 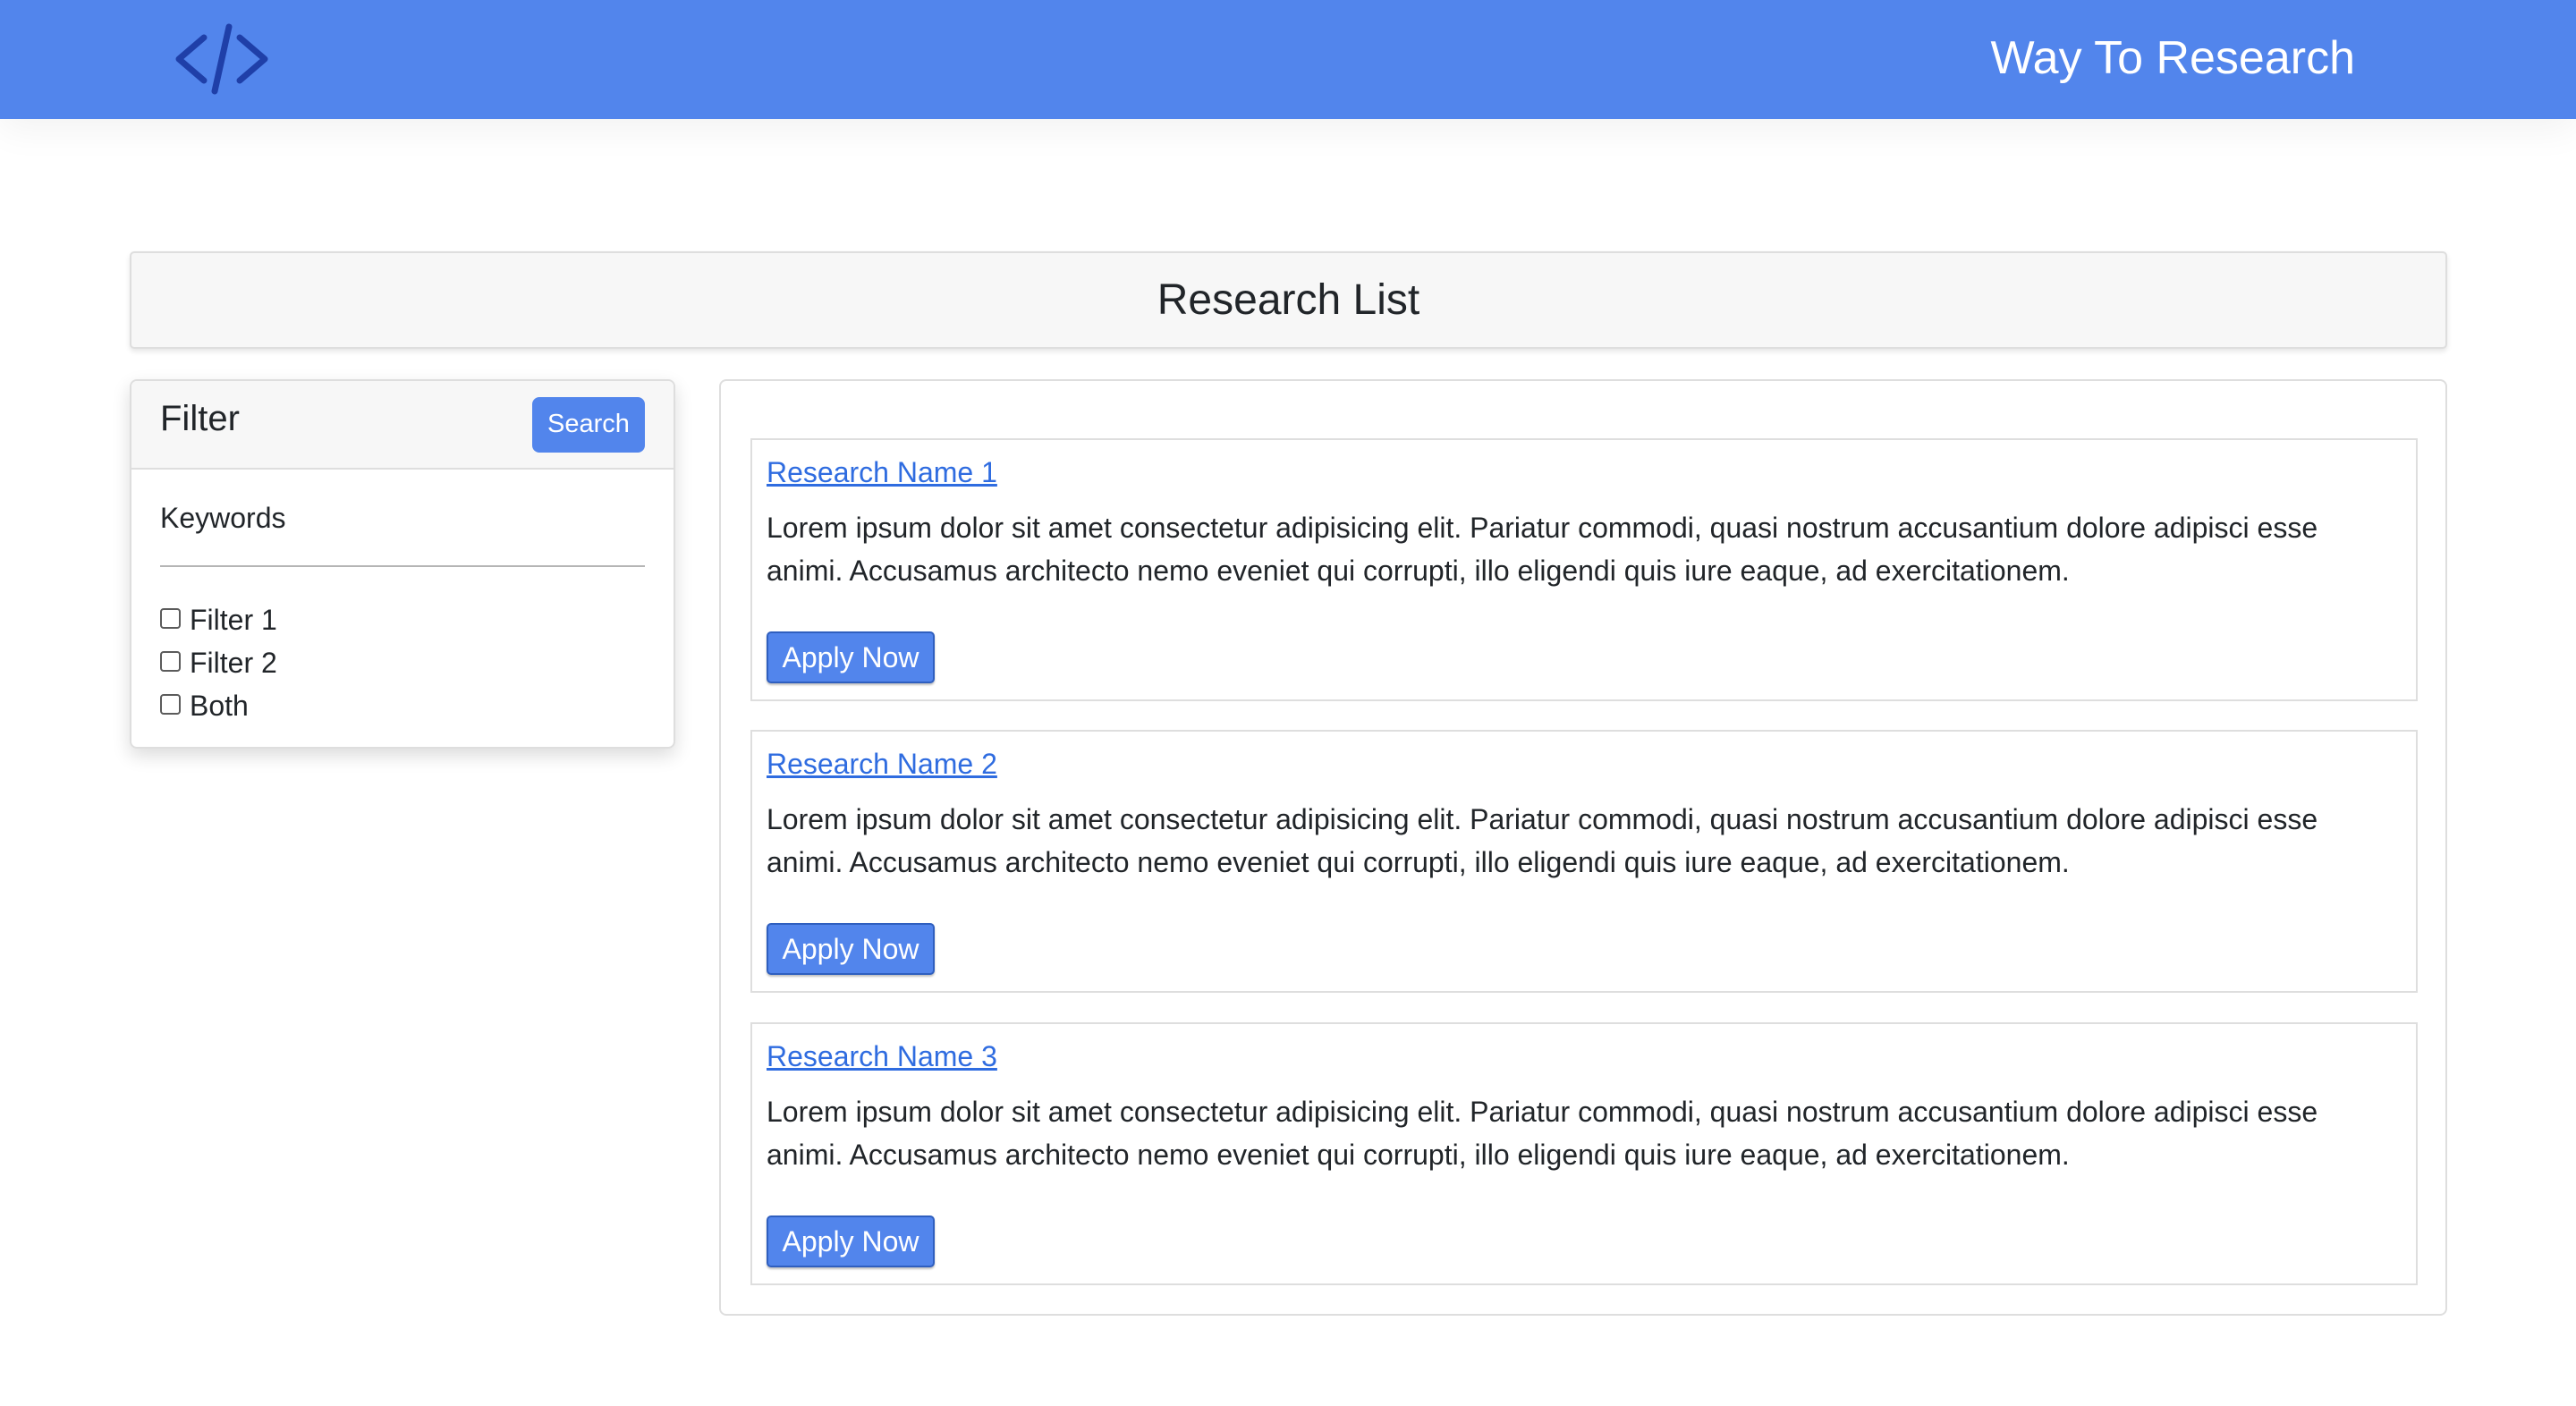 What do you see at coordinates (223, 518) in the screenshot?
I see `keywords-label: Keywords` at bounding box center [223, 518].